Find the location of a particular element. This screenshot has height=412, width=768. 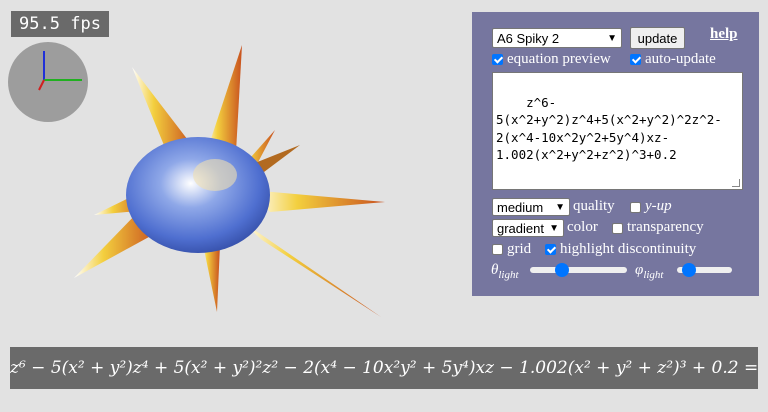

theta-light-slider is located at coordinates (578, 270).